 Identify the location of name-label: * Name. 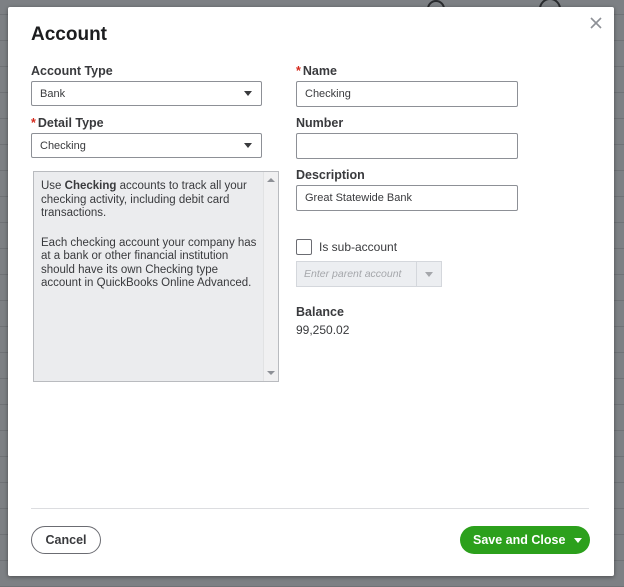
(316, 71).